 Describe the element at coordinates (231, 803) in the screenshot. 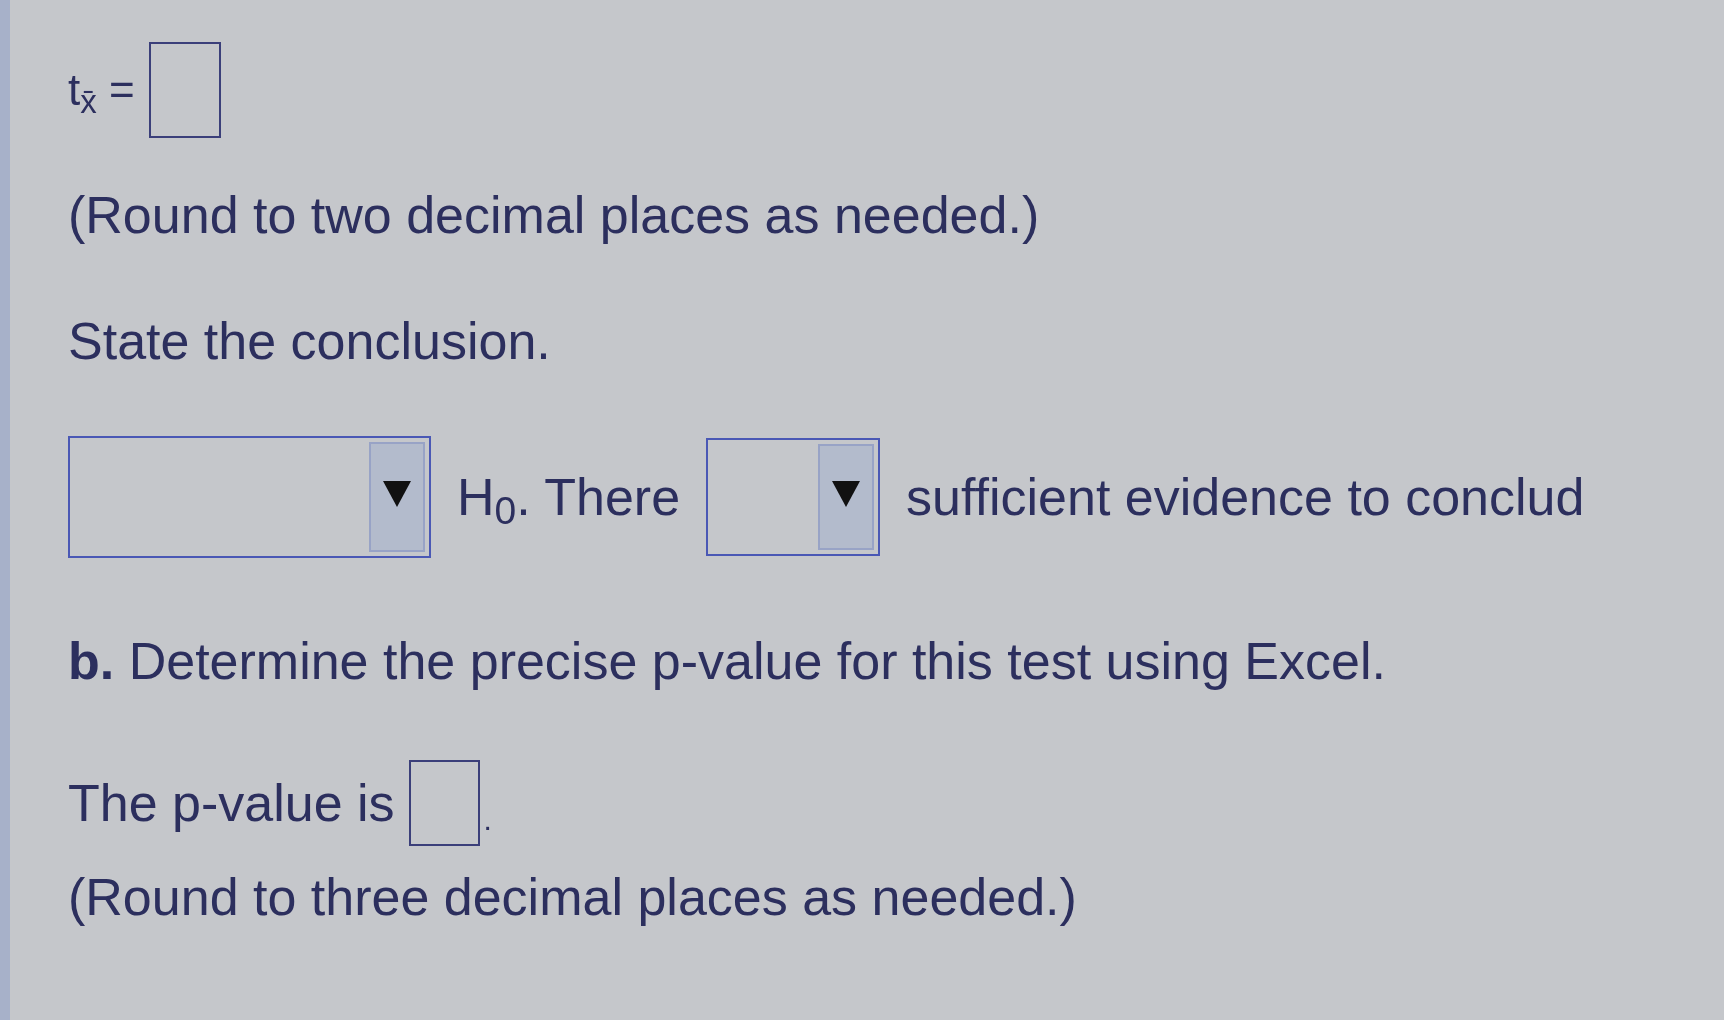

I see `answer-label: The p-value is` at that location.